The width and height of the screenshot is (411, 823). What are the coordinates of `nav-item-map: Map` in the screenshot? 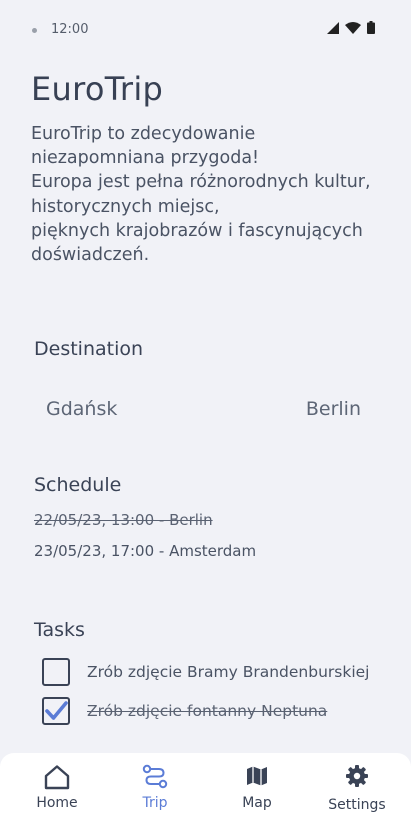 It's located at (257, 788).